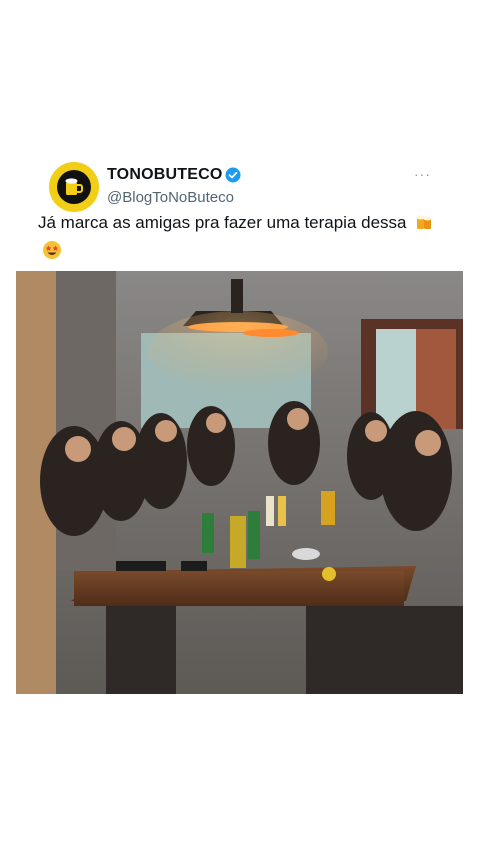  Describe the element at coordinates (170, 197) in the screenshot. I see `user-handle: @BlogToNoButeco` at that location.